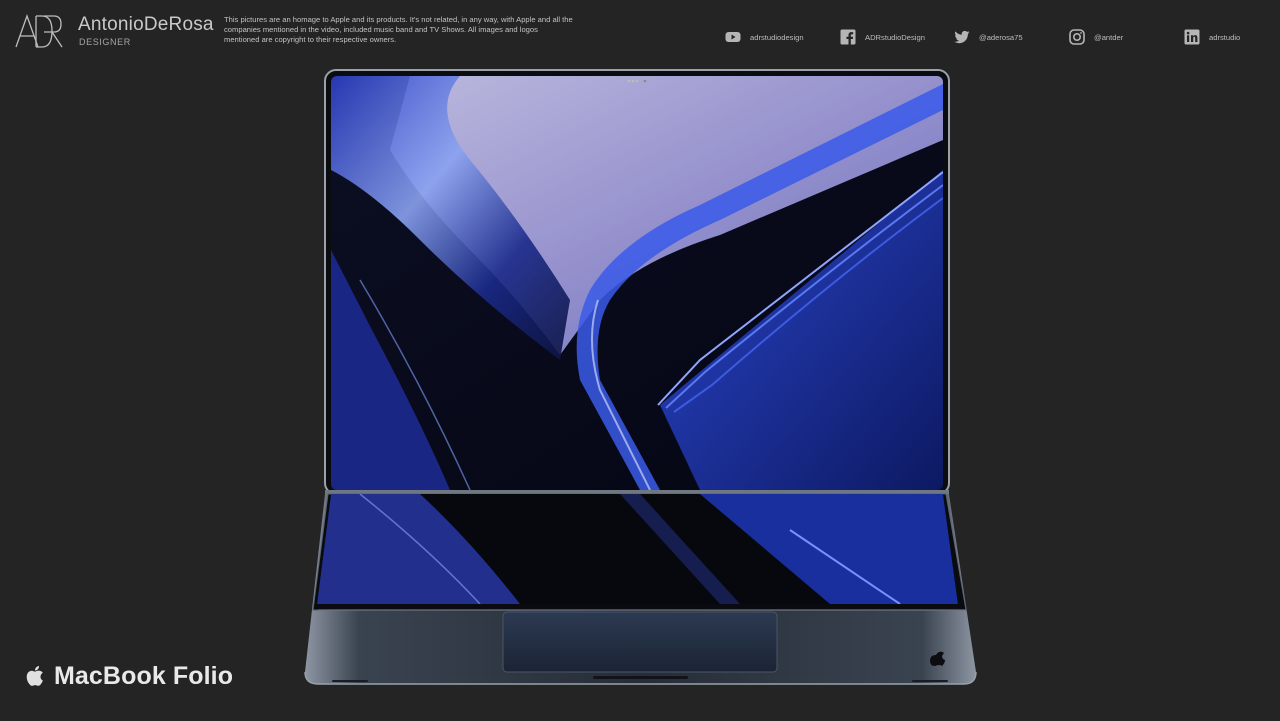 The width and height of the screenshot is (1280, 721). What do you see at coordinates (144, 675) in the screenshot?
I see `product-name: MacBook Folio` at bounding box center [144, 675].